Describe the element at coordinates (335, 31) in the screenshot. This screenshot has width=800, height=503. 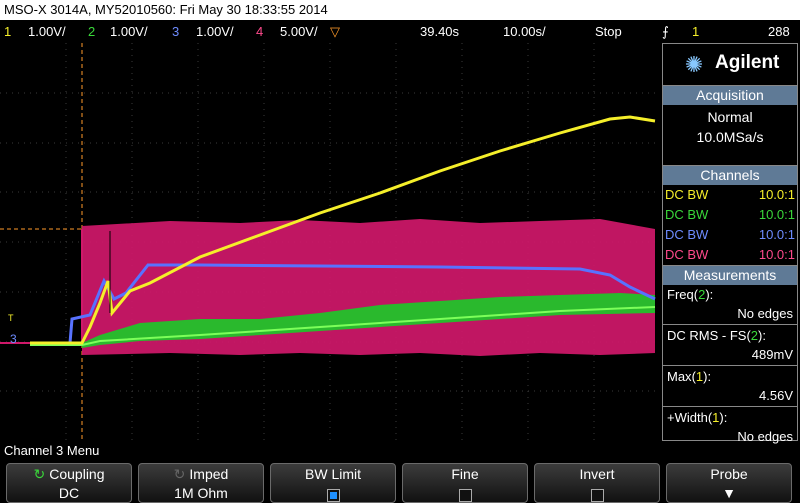
I see `trigger-marker-icon: ▽` at that location.